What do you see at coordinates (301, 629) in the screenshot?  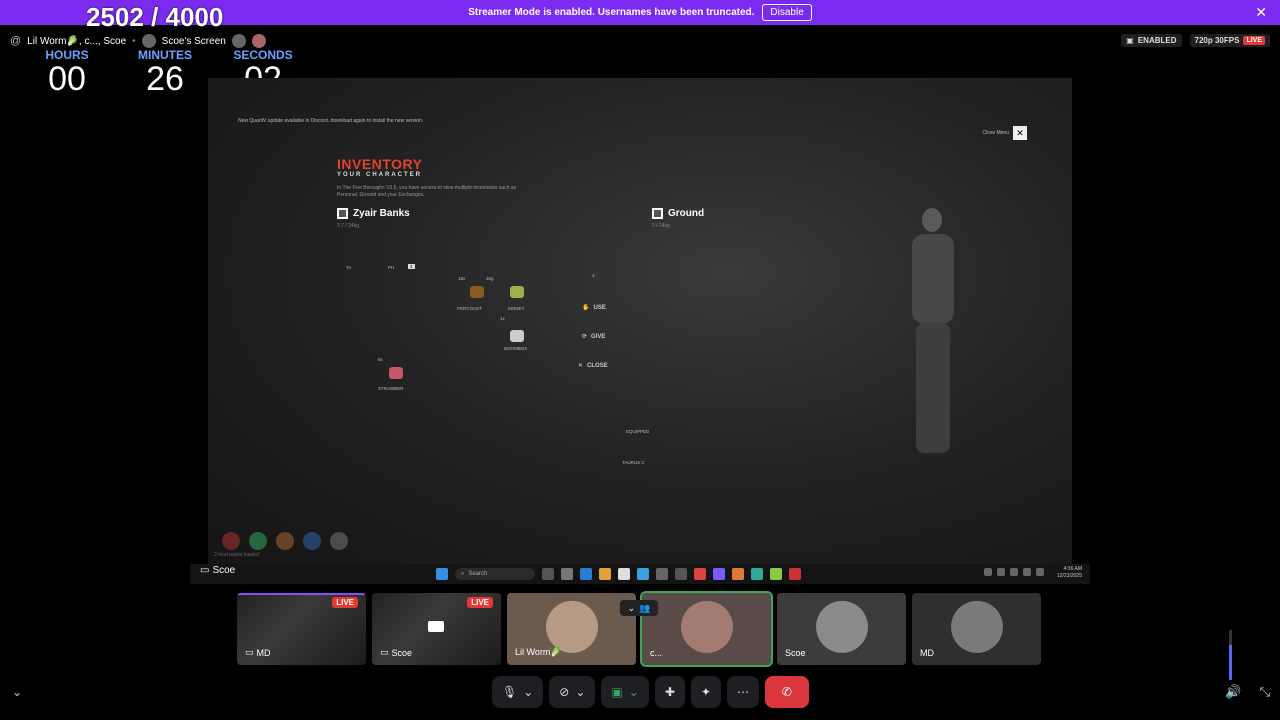 I see `participant-tile: LIVE ▭ MD` at bounding box center [301, 629].